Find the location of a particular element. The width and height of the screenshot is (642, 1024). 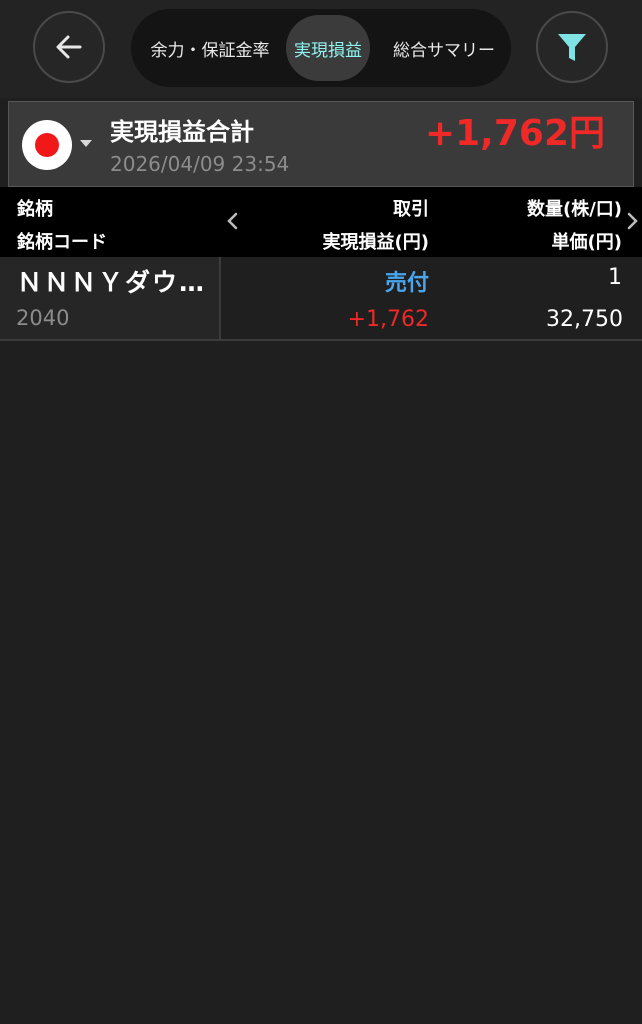

table-header: 銘柄 銘柄コード 取引 実現損益(円) 数量(株/口) 単価(円) is located at coordinates (321, 222).